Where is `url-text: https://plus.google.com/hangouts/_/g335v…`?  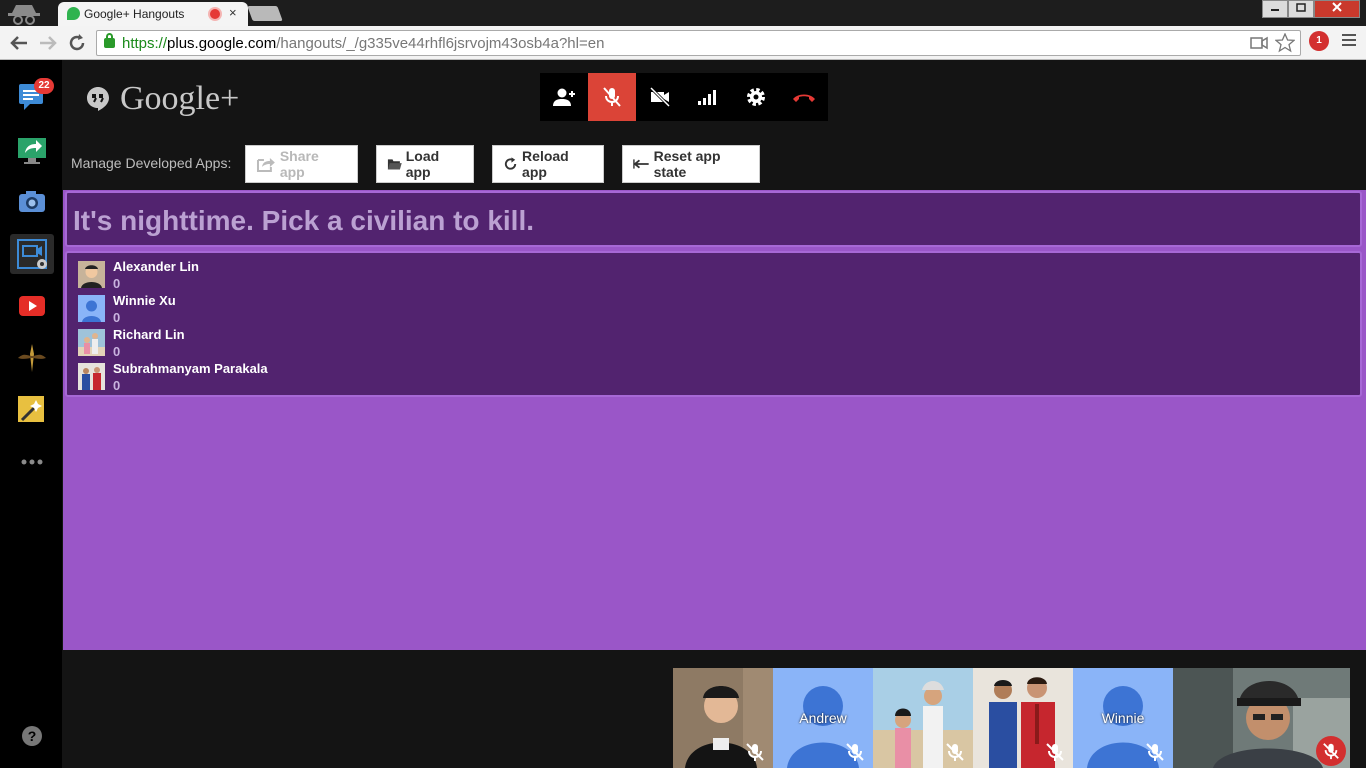
url-text: https://plus.google.com/hangouts/_/g335v… is located at coordinates (363, 43).